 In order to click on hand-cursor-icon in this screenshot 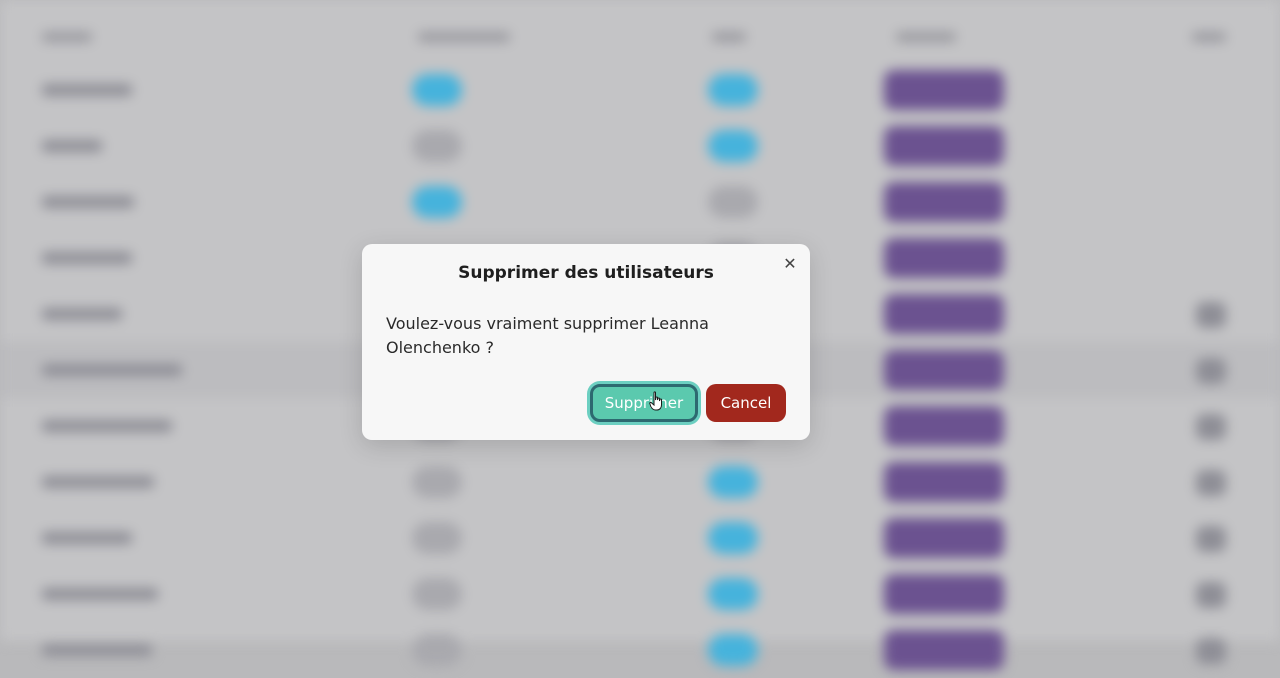, I will do `click(655, 401)`.